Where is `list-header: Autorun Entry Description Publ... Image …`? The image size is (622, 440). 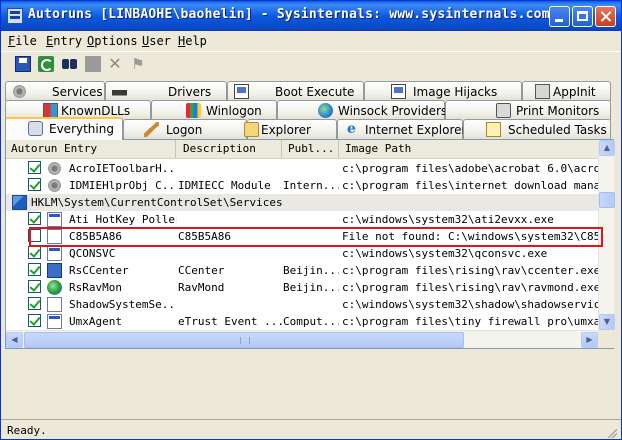 list-header: Autorun Entry Description Publ... Image … is located at coordinates (302, 149).